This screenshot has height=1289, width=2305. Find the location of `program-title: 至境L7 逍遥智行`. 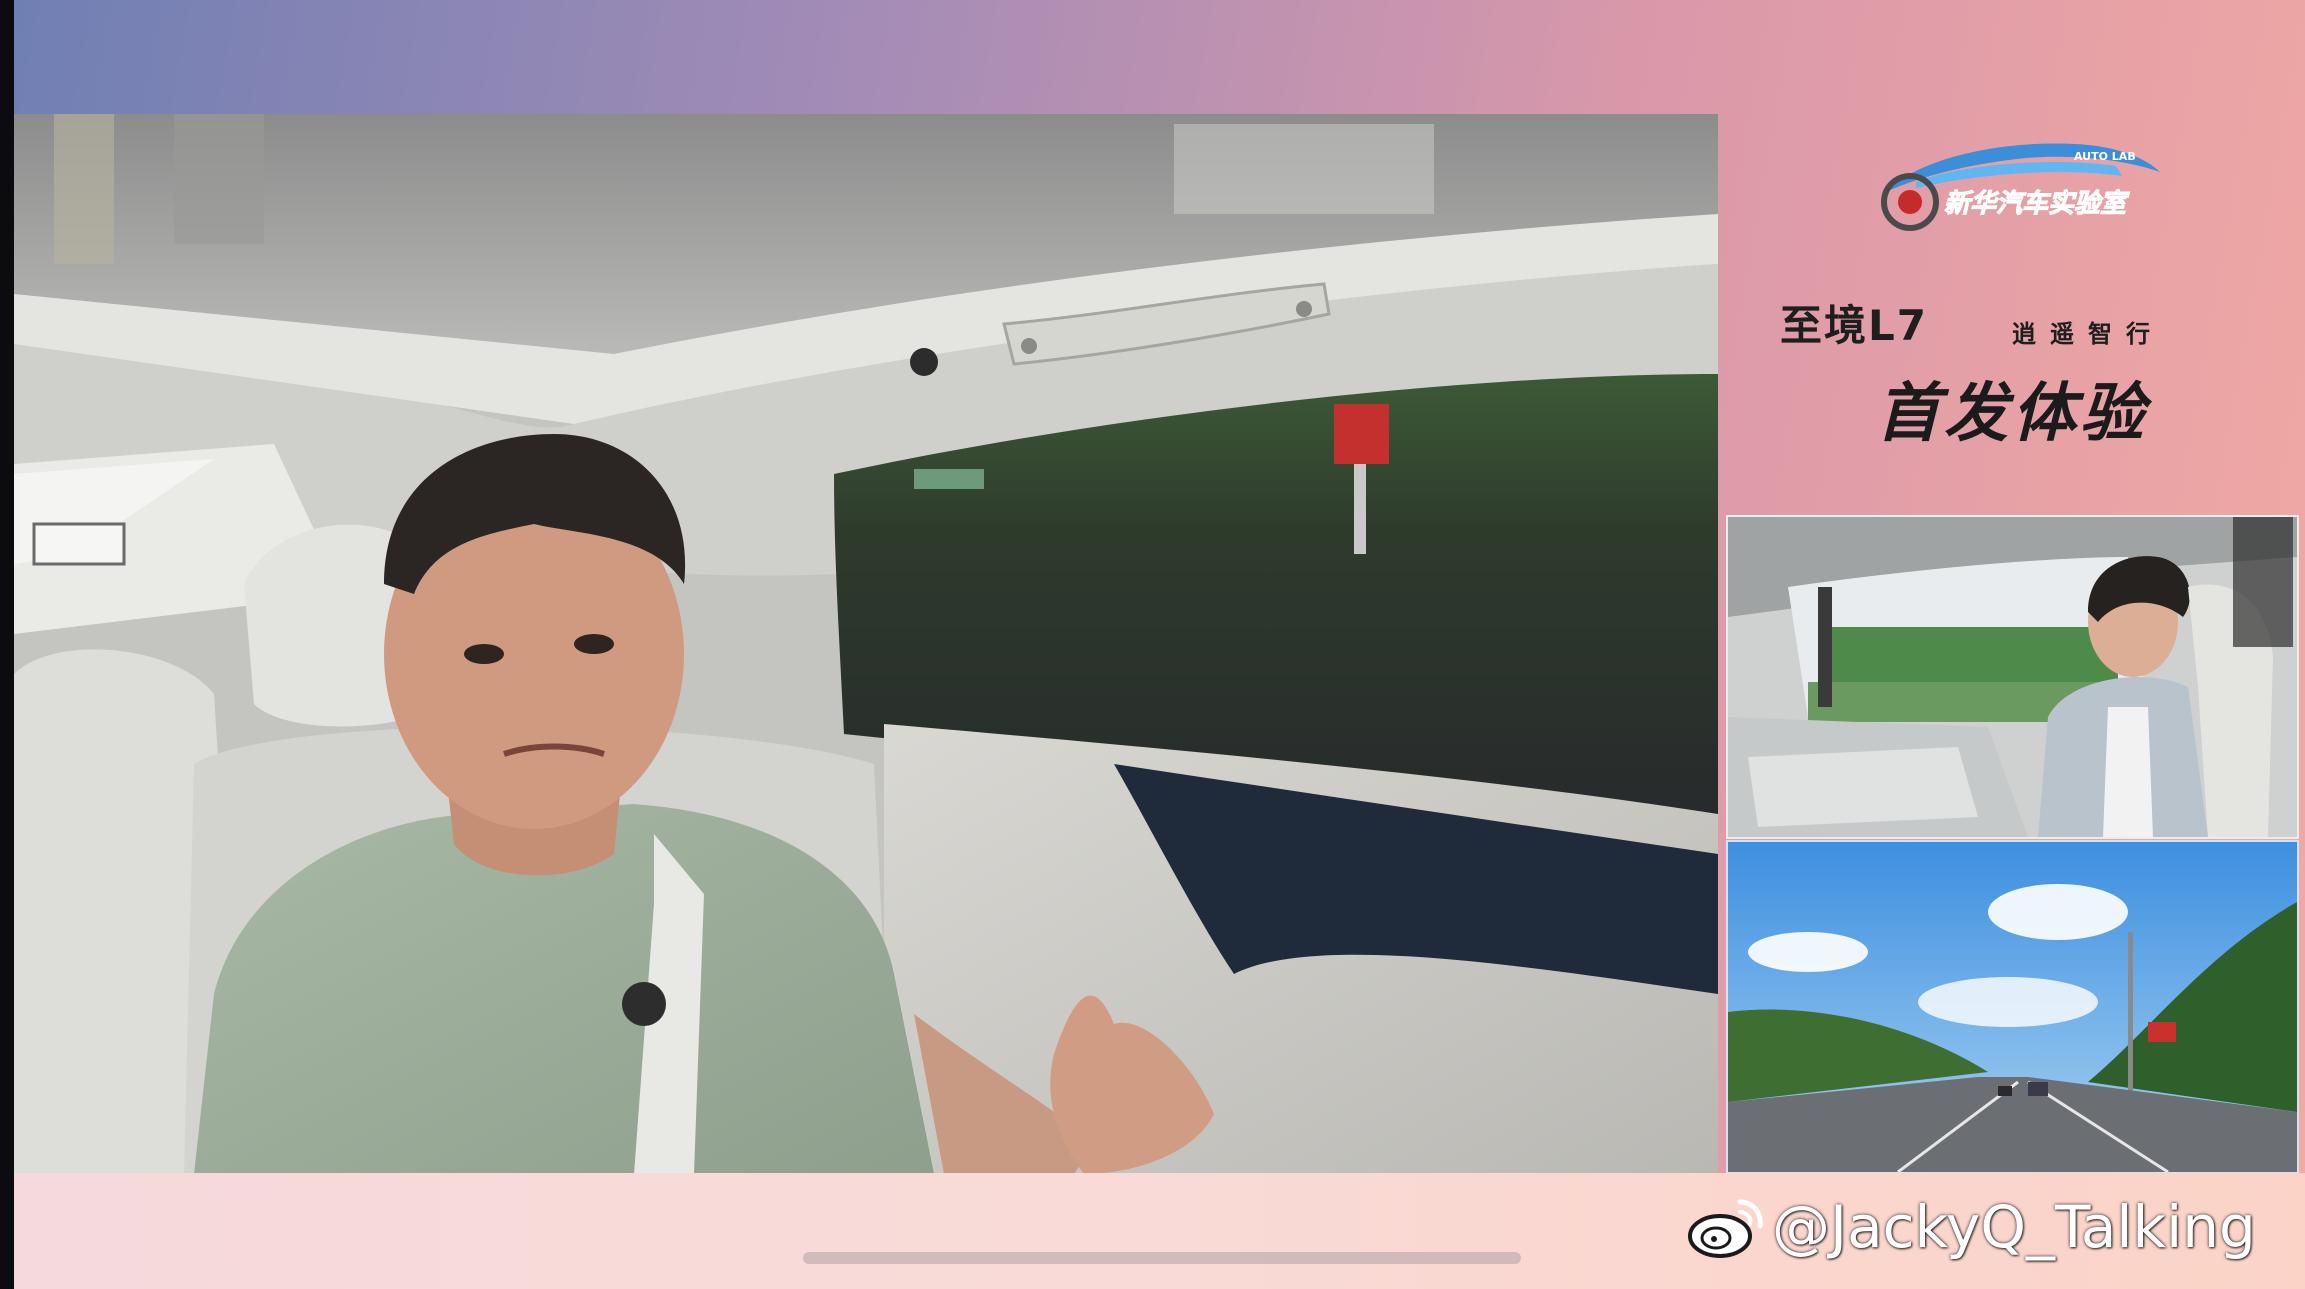

program-title: 至境L7 逍遥智行 is located at coordinates (1990, 322).